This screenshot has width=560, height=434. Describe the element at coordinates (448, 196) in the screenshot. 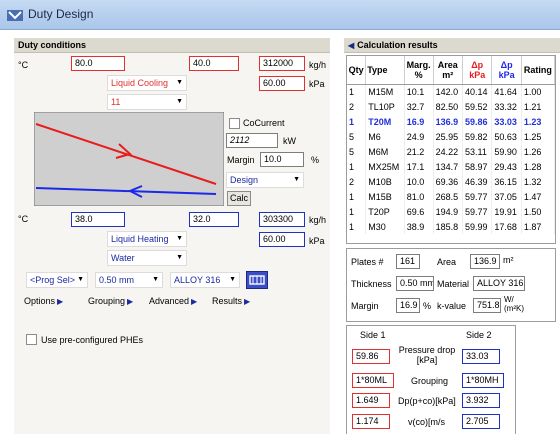

I see `cell-area: 268.5` at that location.